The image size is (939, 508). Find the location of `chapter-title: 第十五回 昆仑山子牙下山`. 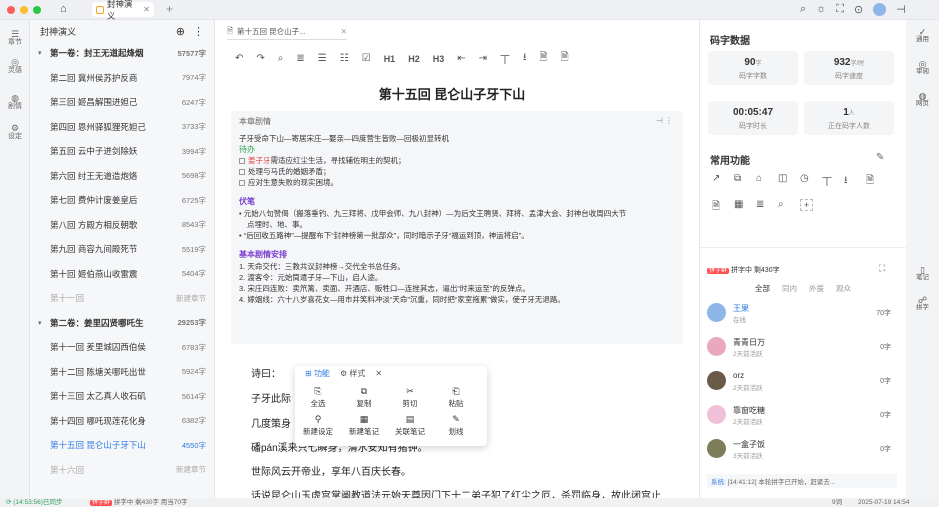

chapter-title: 第十五回 昆仑山子牙下山 is located at coordinates (452, 93).